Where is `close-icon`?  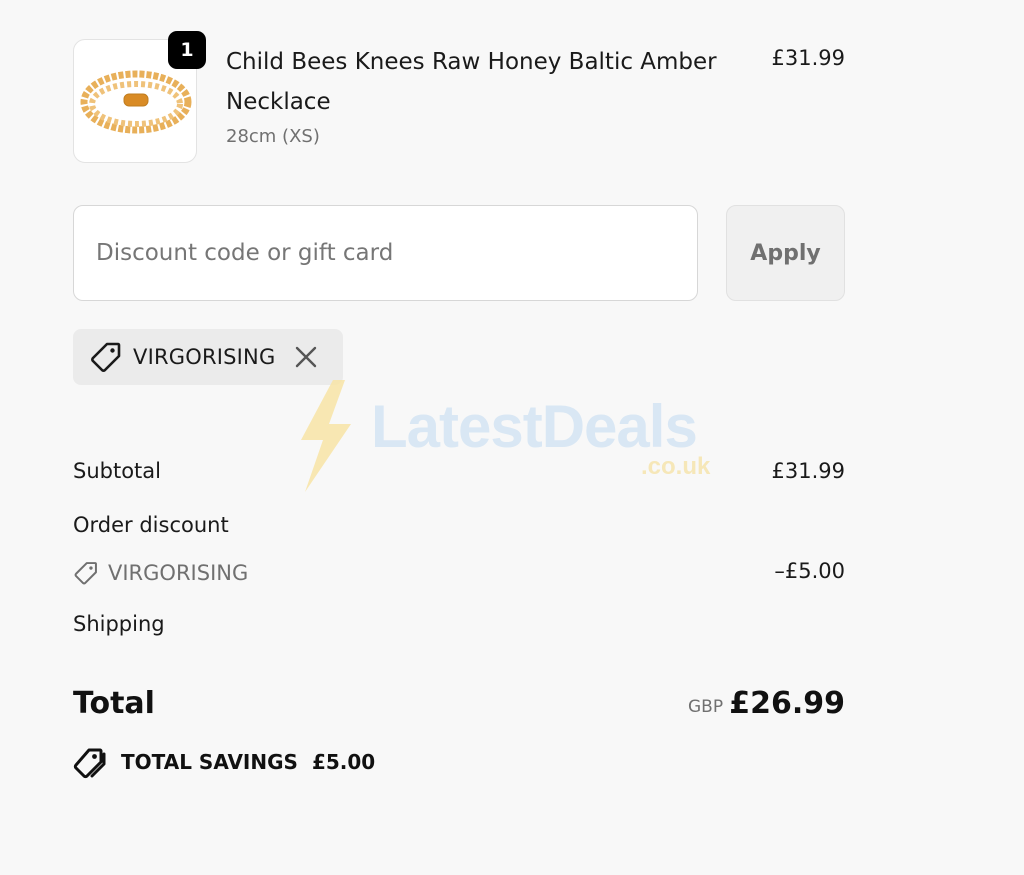
close-icon is located at coordinates (306, 357).